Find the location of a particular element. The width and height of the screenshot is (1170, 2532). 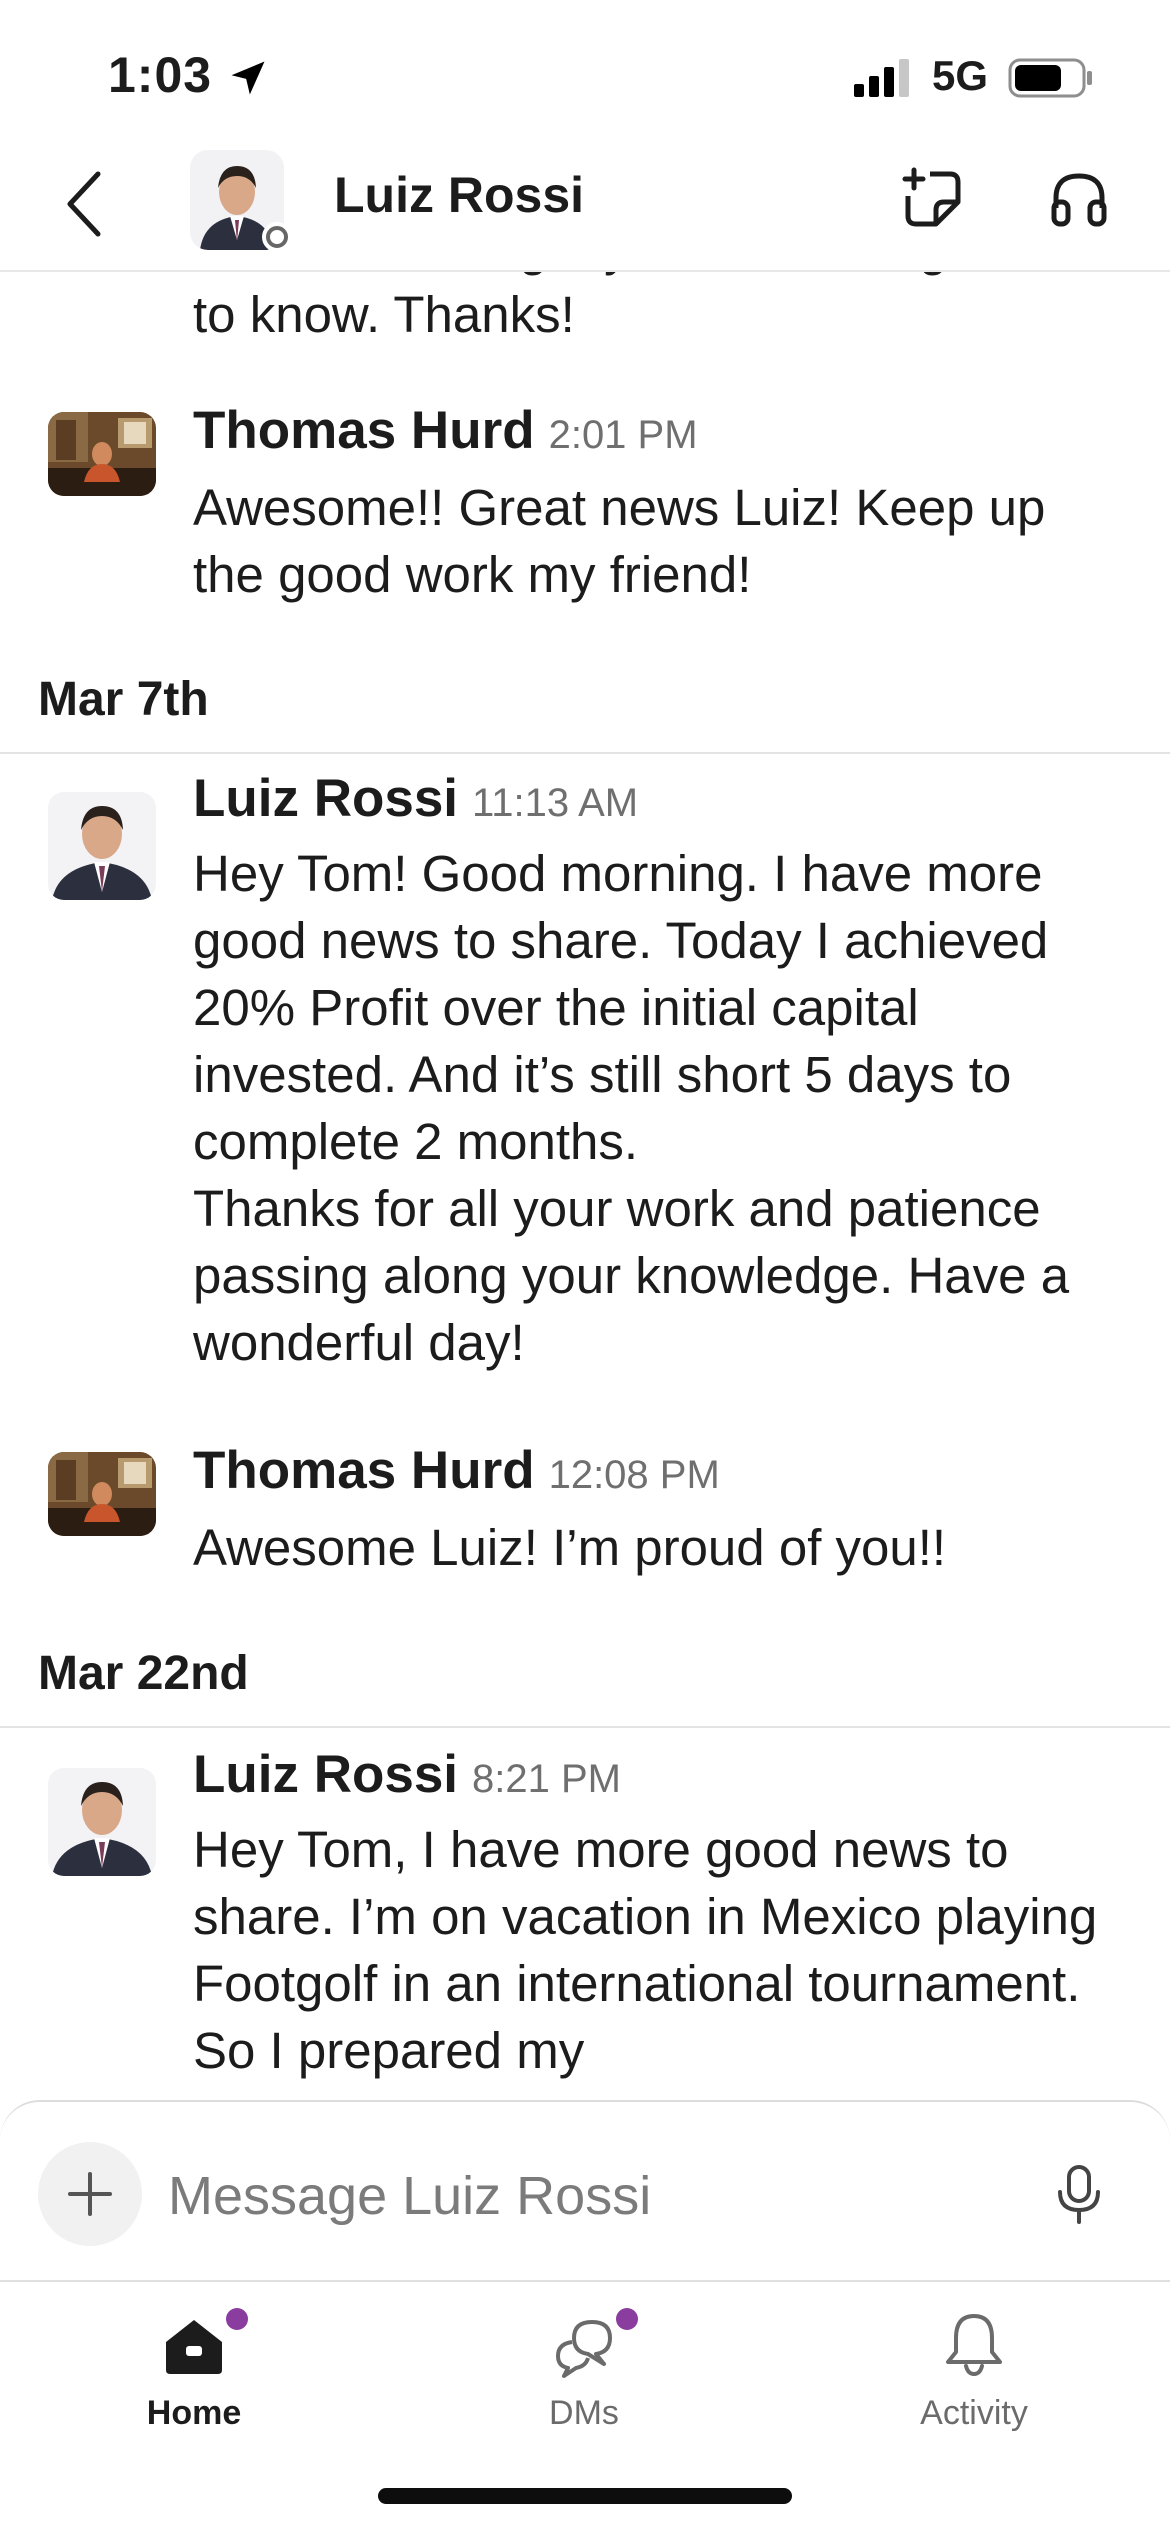

bell-icon is located at coordinates (974, 2345).